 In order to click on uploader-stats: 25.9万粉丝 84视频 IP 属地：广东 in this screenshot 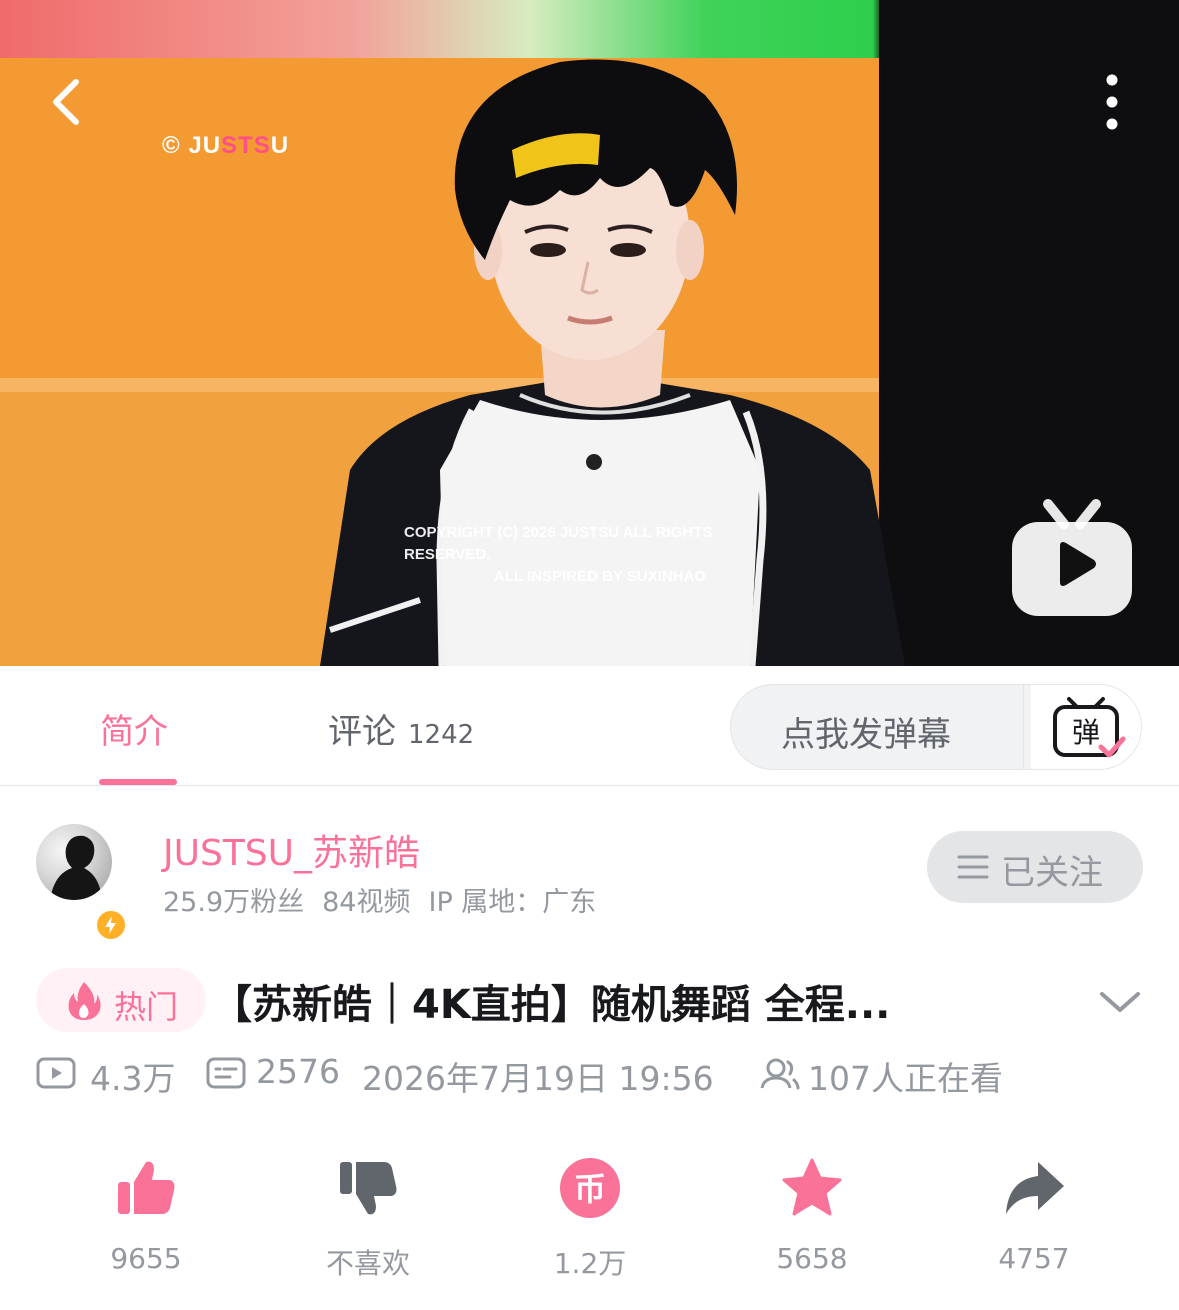, I will do `click(388, 899)`.